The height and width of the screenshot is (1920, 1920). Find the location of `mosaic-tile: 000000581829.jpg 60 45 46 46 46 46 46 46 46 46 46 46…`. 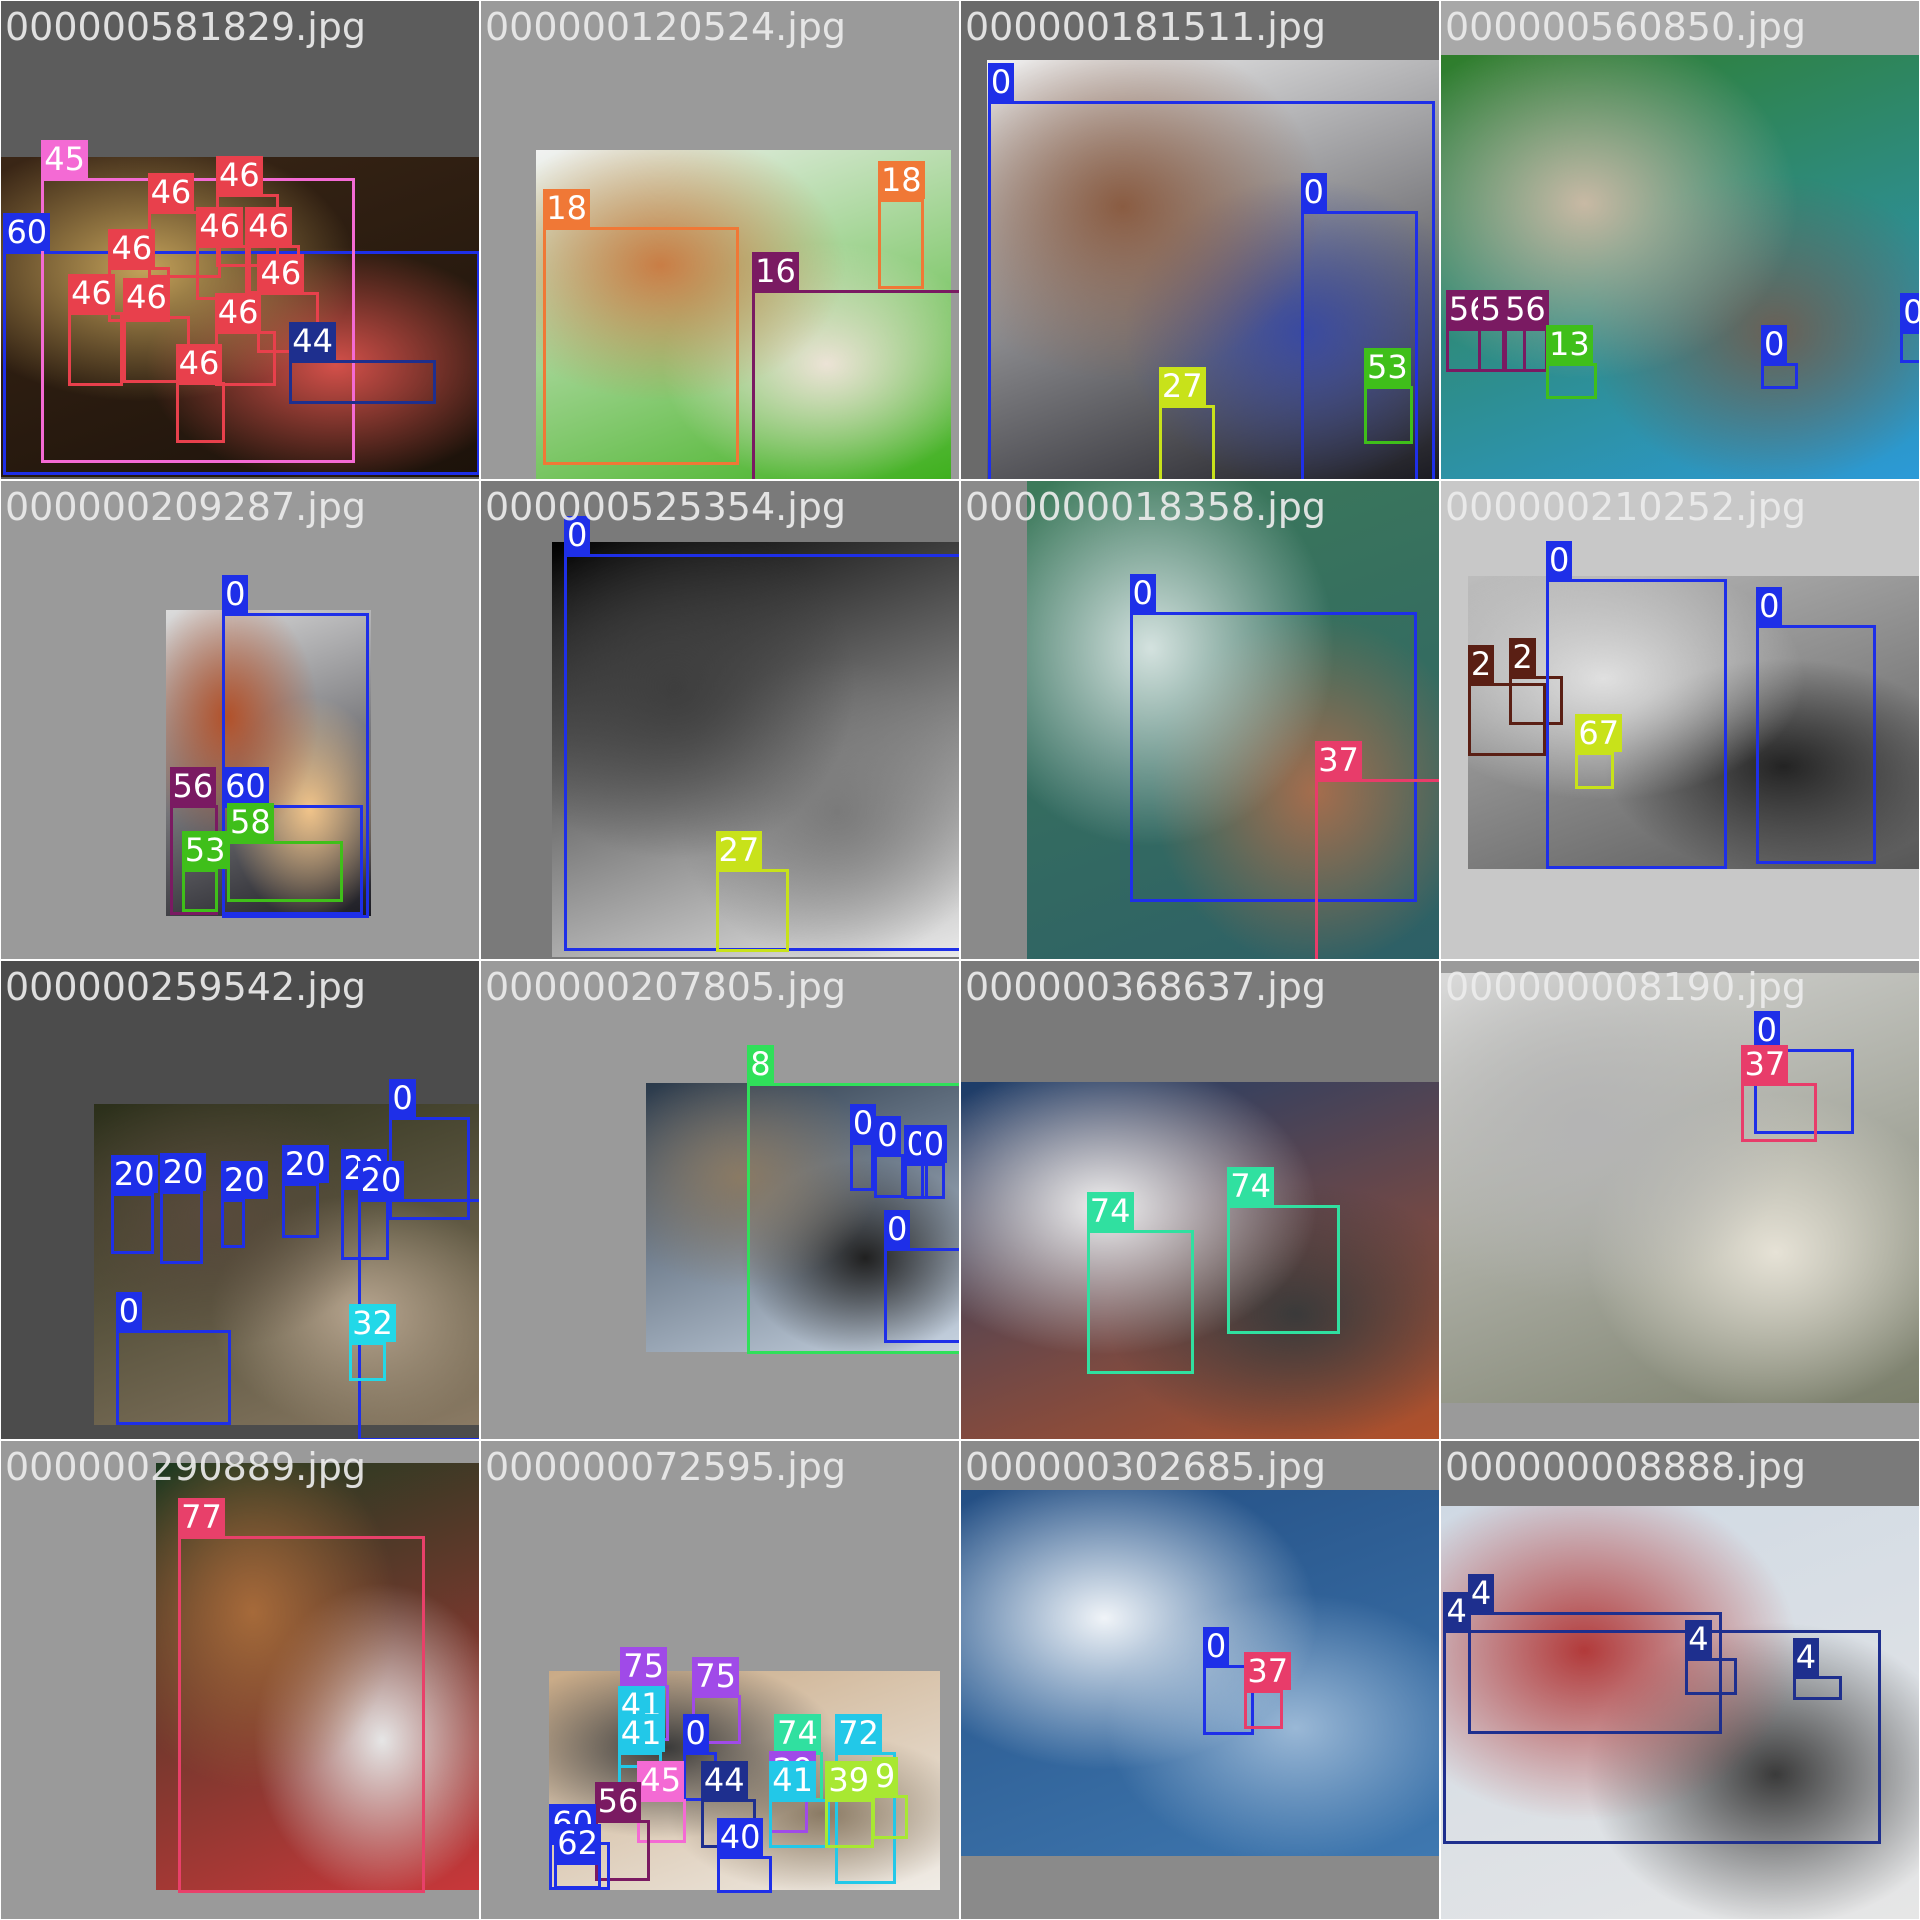

mosaic-tile: 000000581829.jpg 60 45 46 46 46 46 46 46 46 46 46 46… is located at coordinates (240, 240).